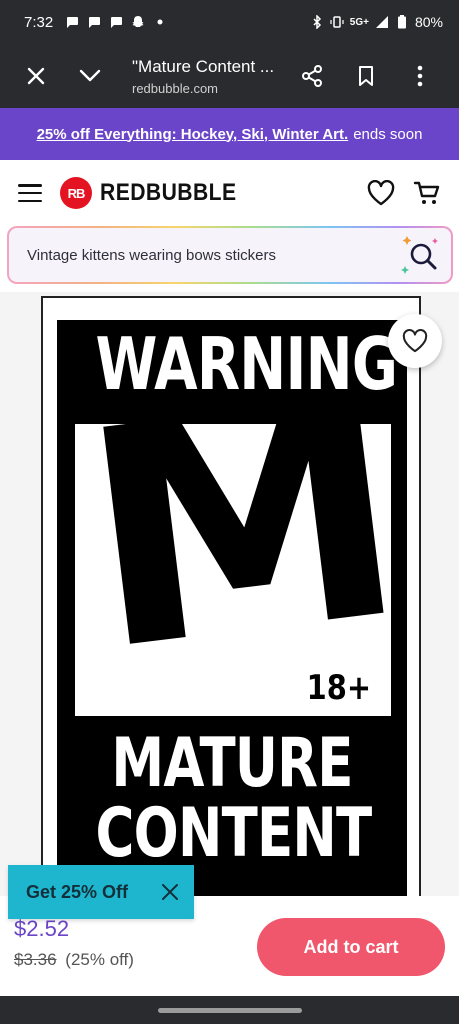 This screenshot has width=459, height=1024. What do you see at coordinates (234, 833) in the screenshot?
I see `content-text: CONTENT` at bounding box center [234, 833].